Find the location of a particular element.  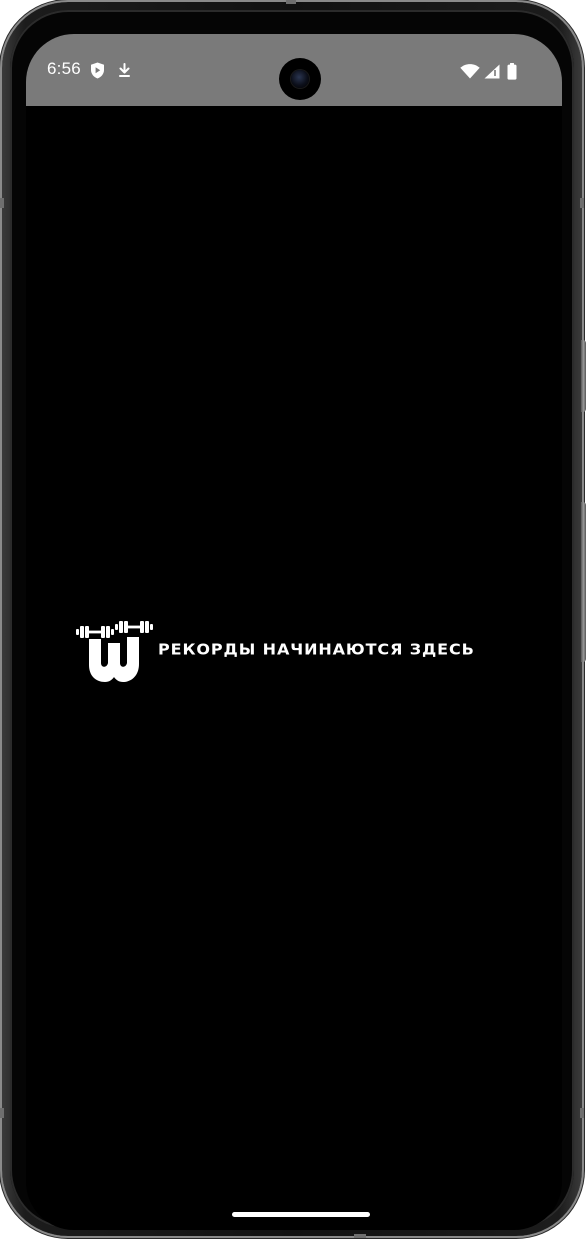

front-camera is located at coordinates (300, 79).